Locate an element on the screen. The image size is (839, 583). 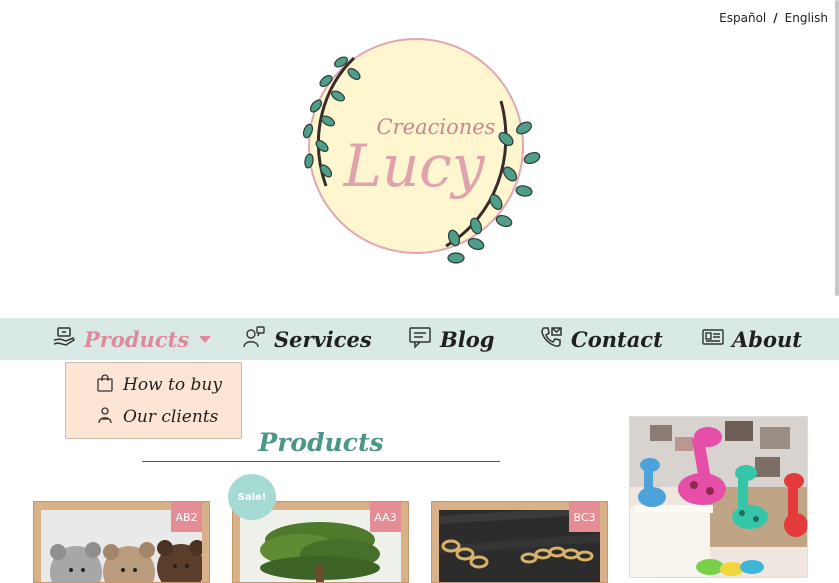
nav-blog-label: Blog is located at coordinates (467, 339).